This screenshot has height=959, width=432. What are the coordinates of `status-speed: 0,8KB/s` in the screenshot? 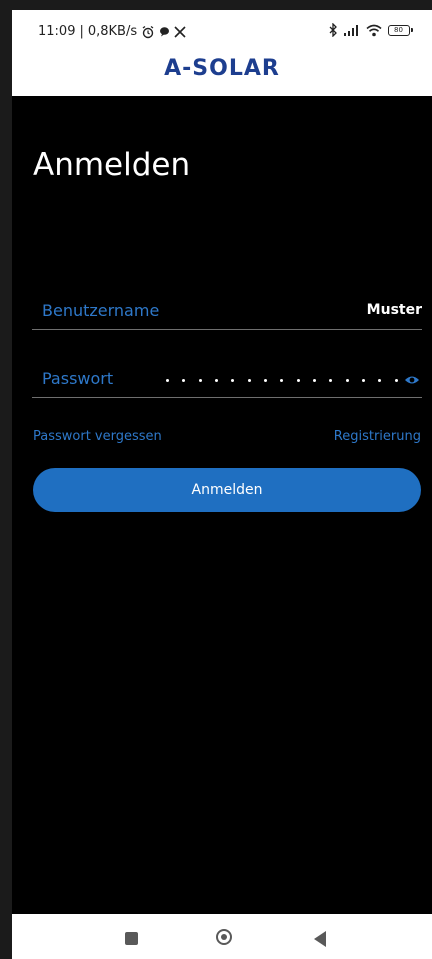 It's located at (112, 31).